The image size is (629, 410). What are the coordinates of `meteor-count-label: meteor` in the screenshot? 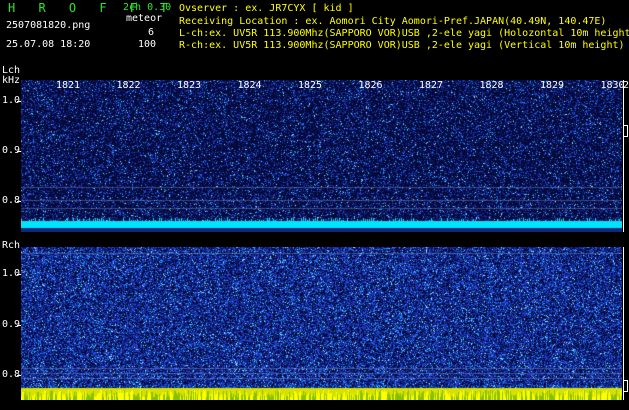 It's located at (144, 18).